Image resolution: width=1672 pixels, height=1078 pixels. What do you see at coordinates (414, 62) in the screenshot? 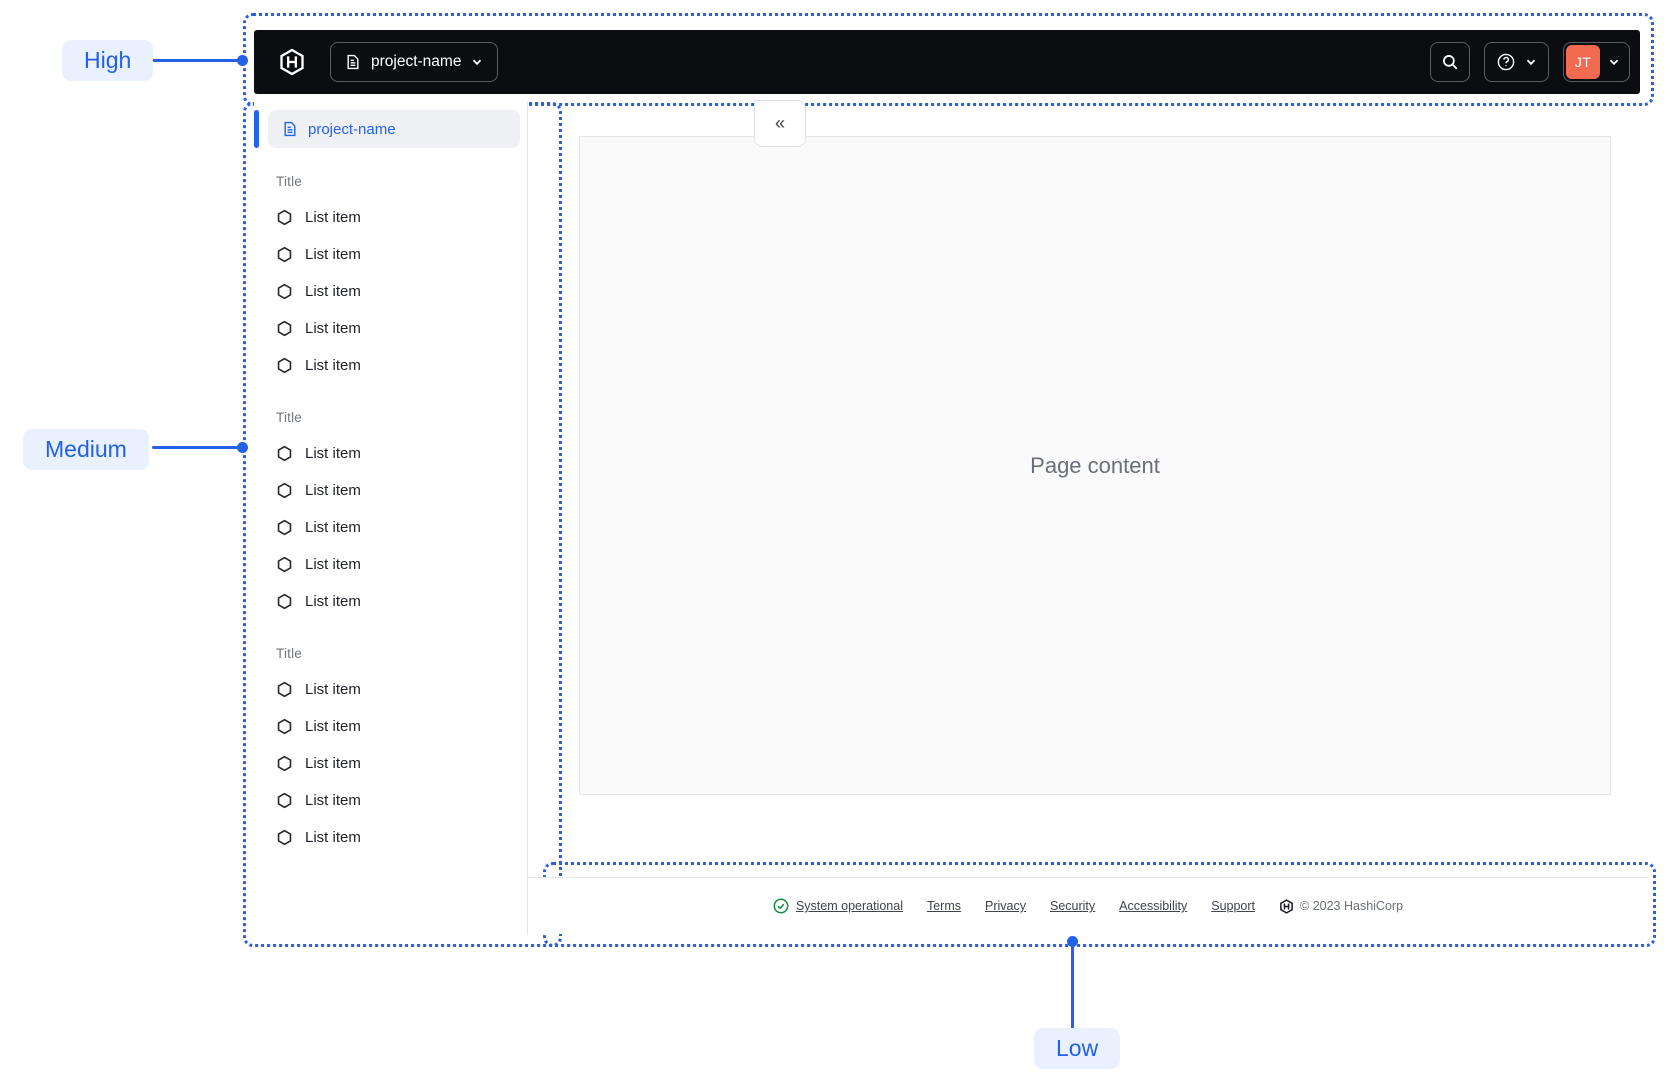
I see `project-switcher-button: project-name` at bounding box center [414, 62].